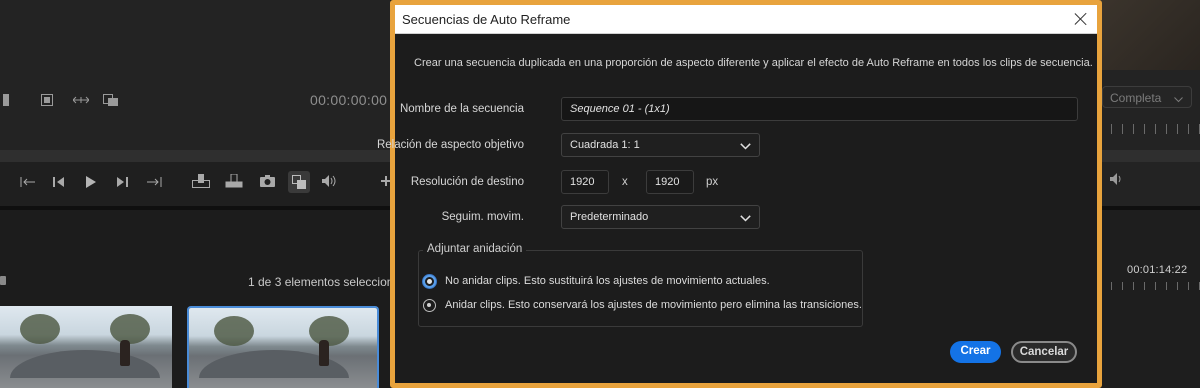 This screenshot has height=388, width=1200. Describe the element at coordinates (196, 75) in the screenshot. I see `program-monitor-left` at that location.